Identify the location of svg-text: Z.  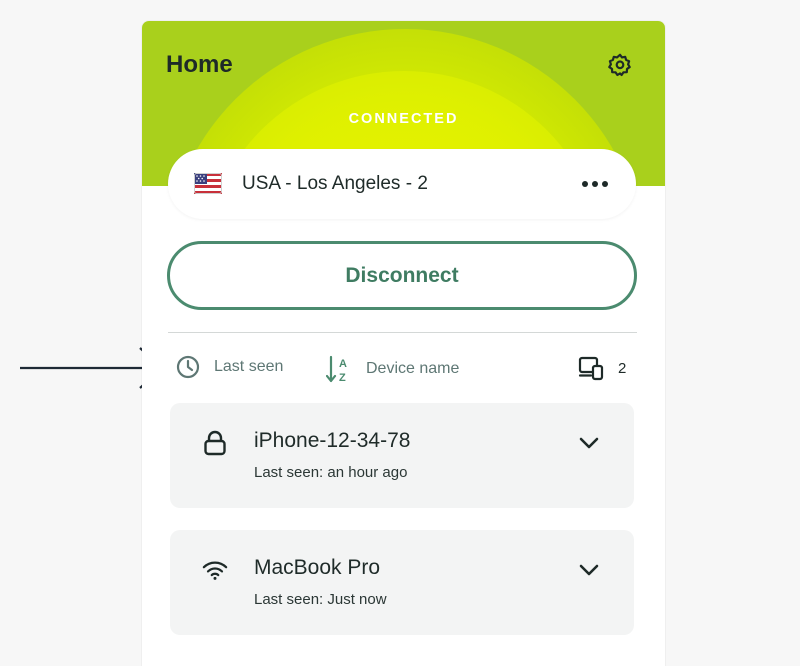
(342, 377).